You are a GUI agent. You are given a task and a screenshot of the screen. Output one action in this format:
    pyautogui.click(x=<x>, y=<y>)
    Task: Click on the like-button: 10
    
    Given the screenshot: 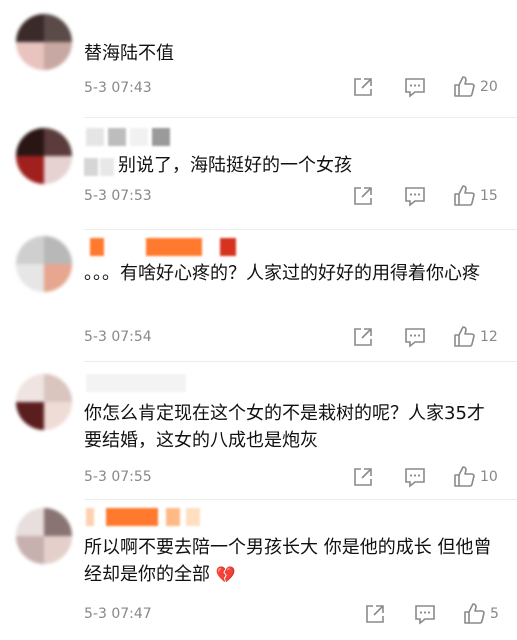 What is the action you would take?
    pyautogui.click(x=475, y=477)
    